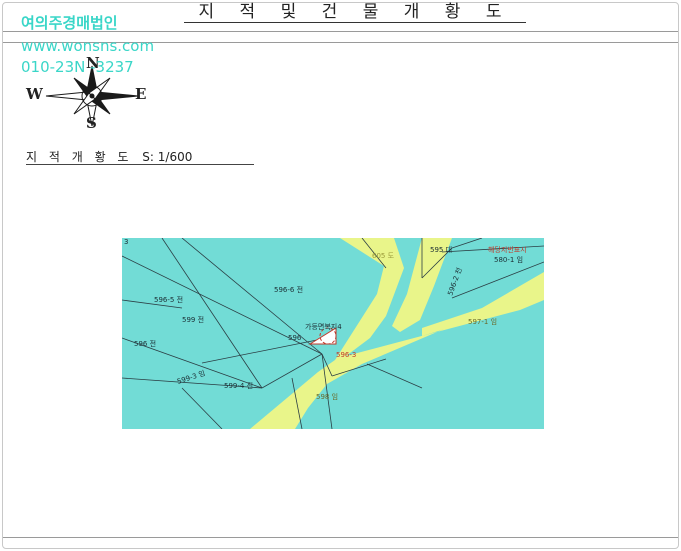 The image size is (681, 551). What do you see at coordinates (126, 242) in the screenshot?
I see `label-left-top: 3` at bounding box center [126, 242].